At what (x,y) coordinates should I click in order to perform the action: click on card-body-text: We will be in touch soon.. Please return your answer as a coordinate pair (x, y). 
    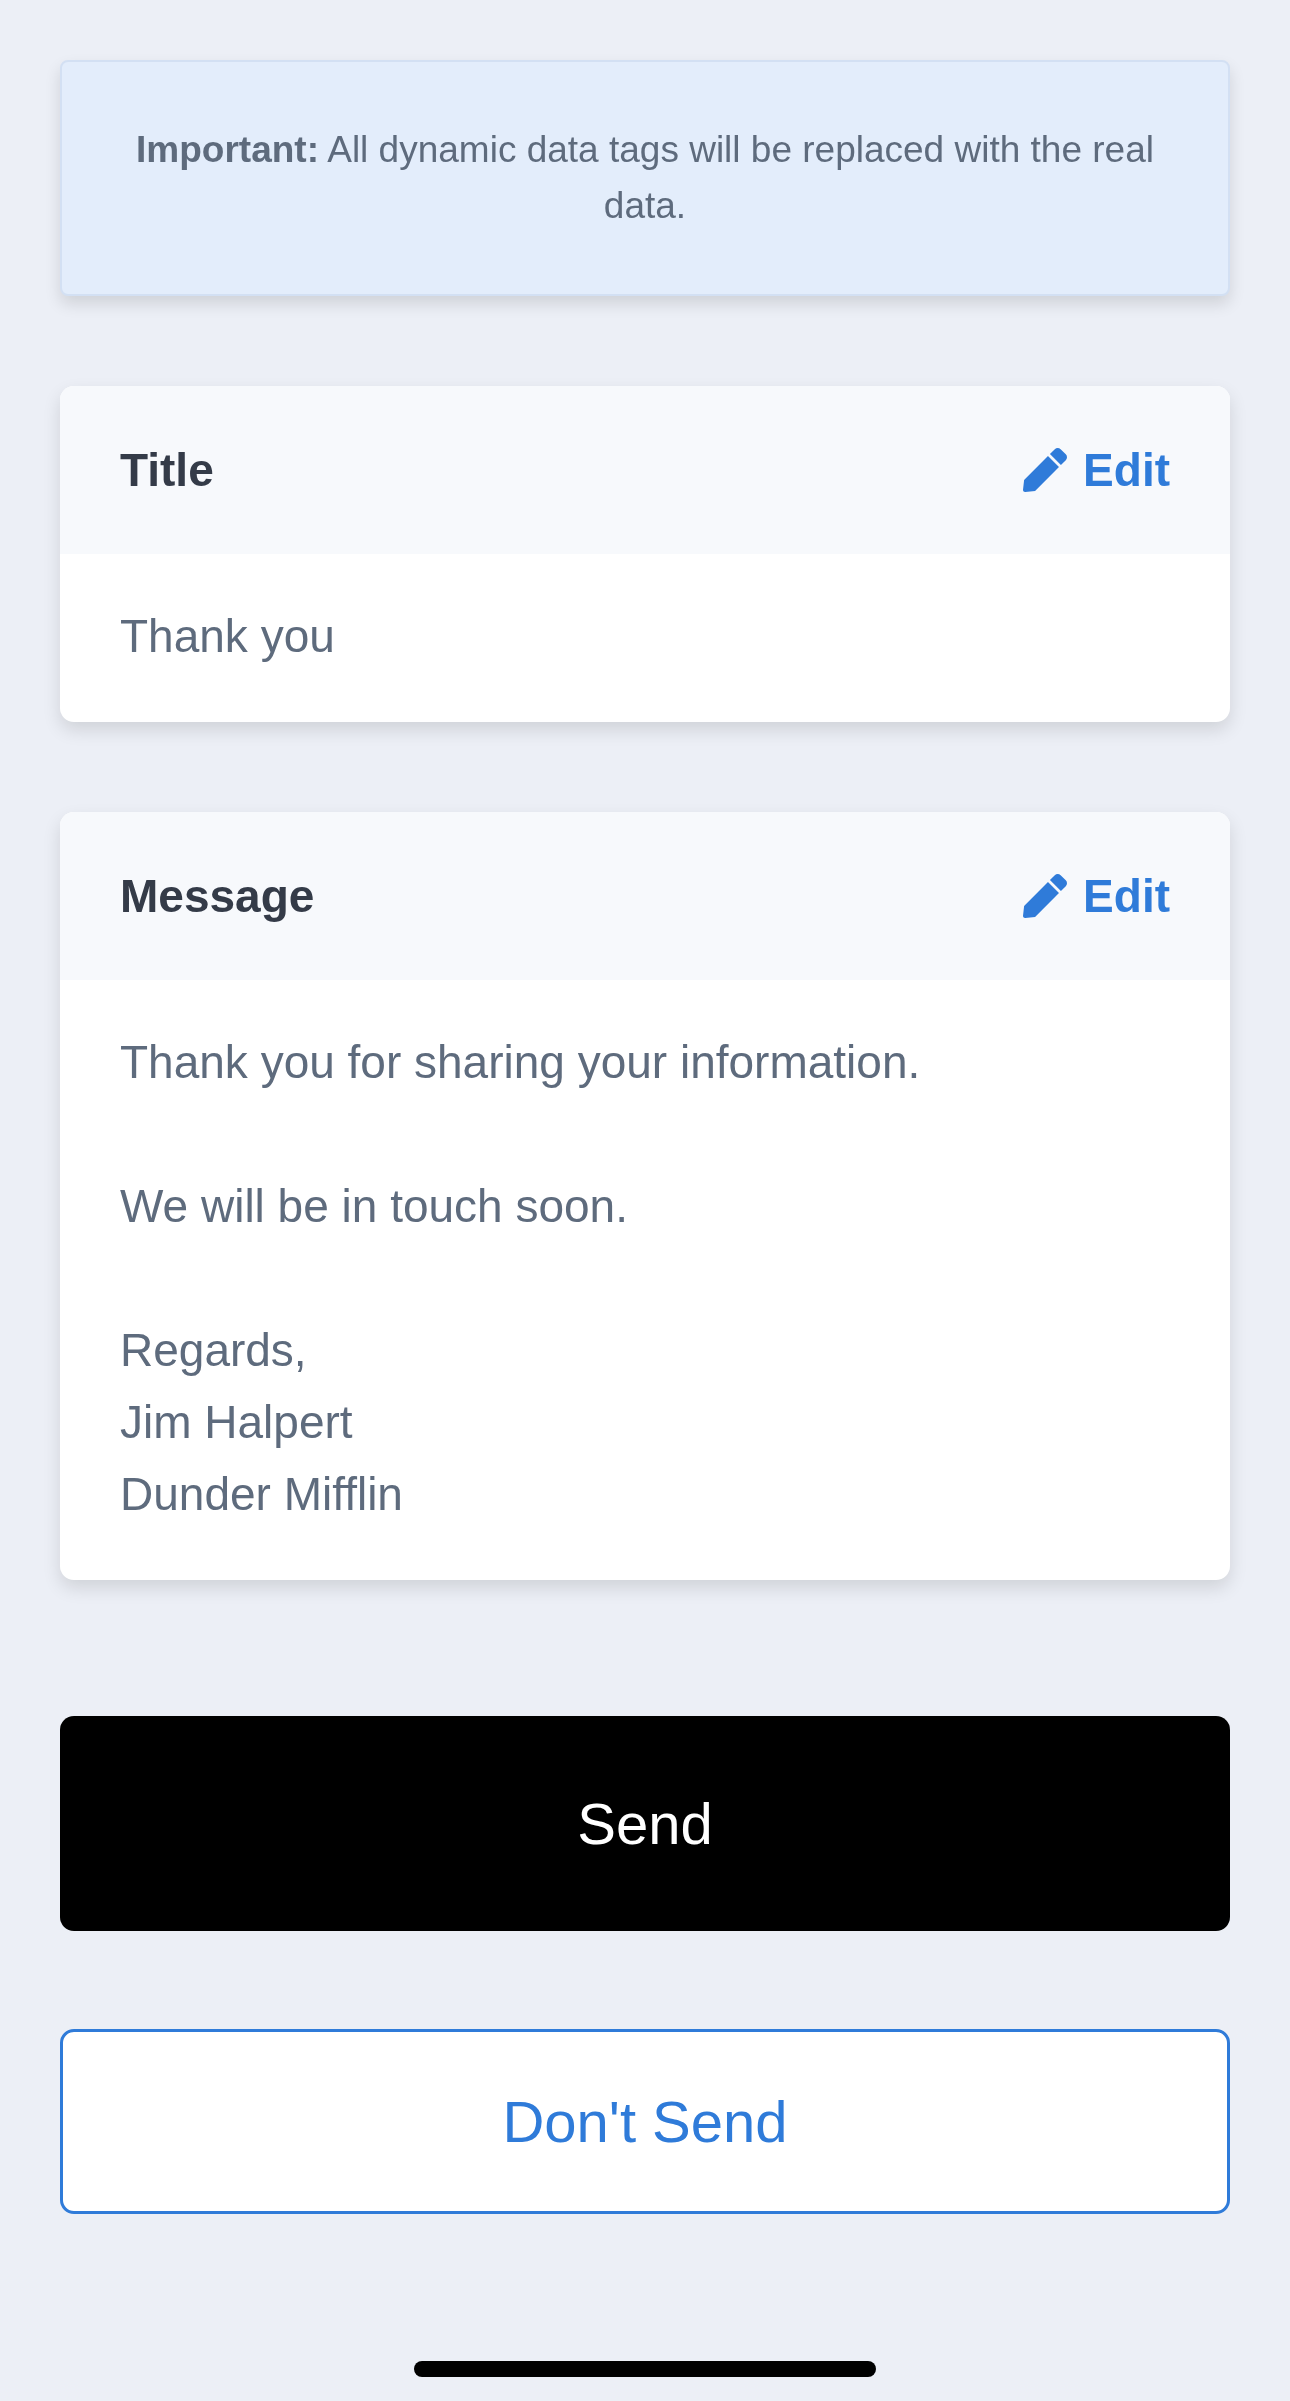
    Looking at the image, I should click on (374, 1206).